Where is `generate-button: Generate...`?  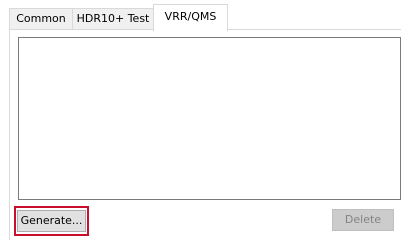 generate-button: Generate... is located at coordinates (51, 221).